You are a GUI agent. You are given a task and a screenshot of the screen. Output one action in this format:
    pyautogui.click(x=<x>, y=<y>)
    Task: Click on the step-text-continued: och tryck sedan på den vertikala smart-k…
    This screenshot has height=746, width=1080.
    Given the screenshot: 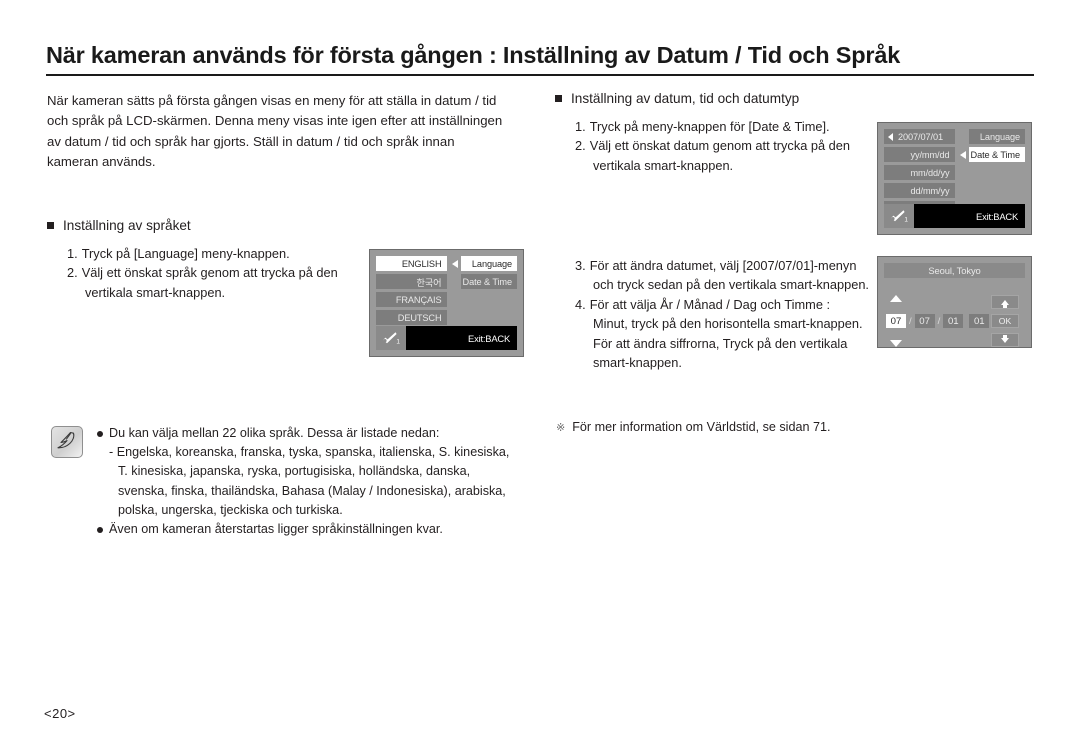 What is the action you would take?
    pyautogui.click(x=731, y=285)
    